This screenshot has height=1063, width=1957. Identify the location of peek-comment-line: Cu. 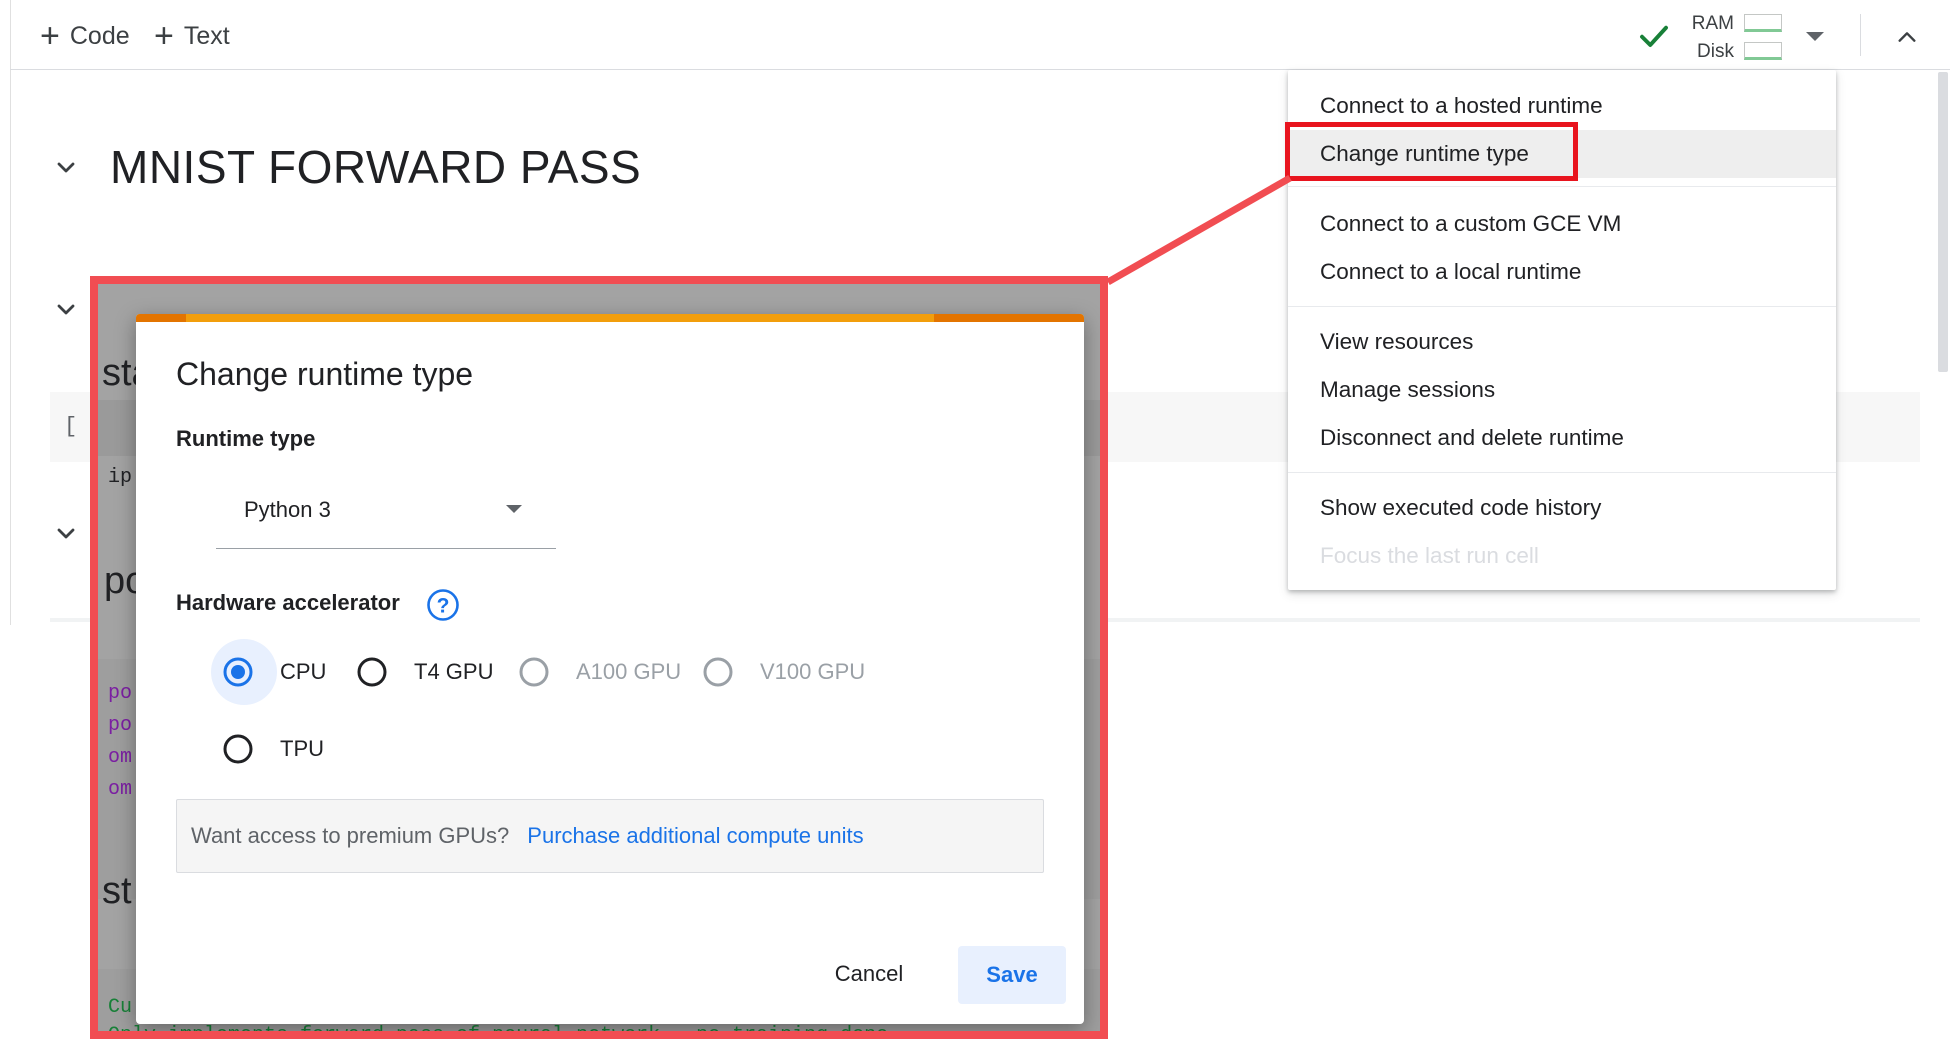
(120, 1007).